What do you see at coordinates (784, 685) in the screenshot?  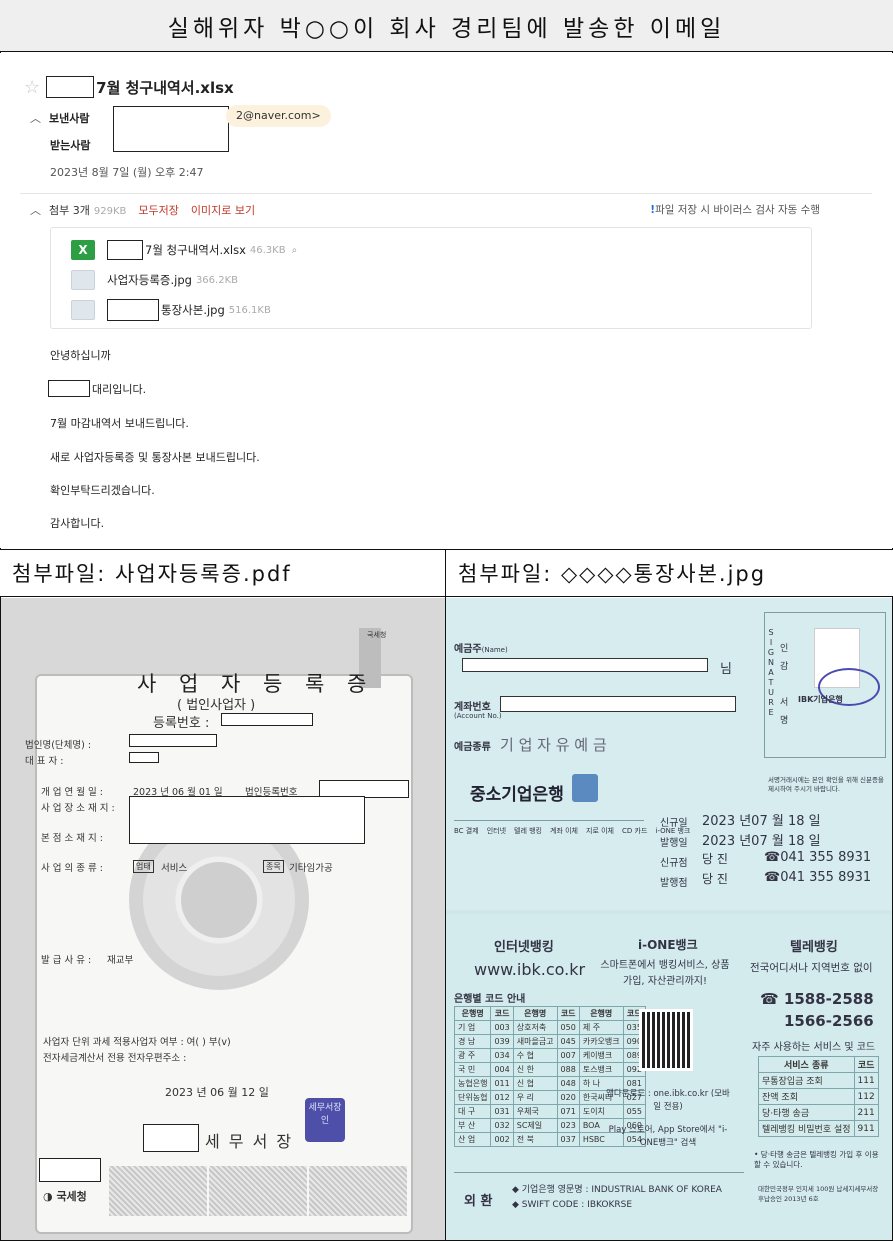 I see `seal-vertical-label: 인감 서명` at bounding box center [784, 685].